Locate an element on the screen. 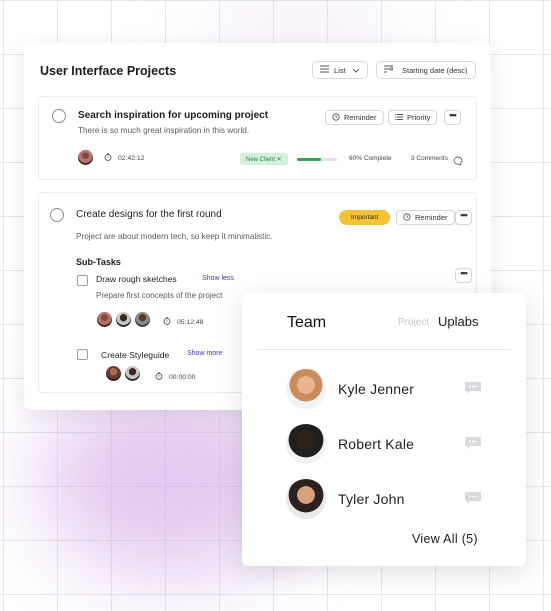  view-all-link: View All (5) is located at coordinates (445, 539).